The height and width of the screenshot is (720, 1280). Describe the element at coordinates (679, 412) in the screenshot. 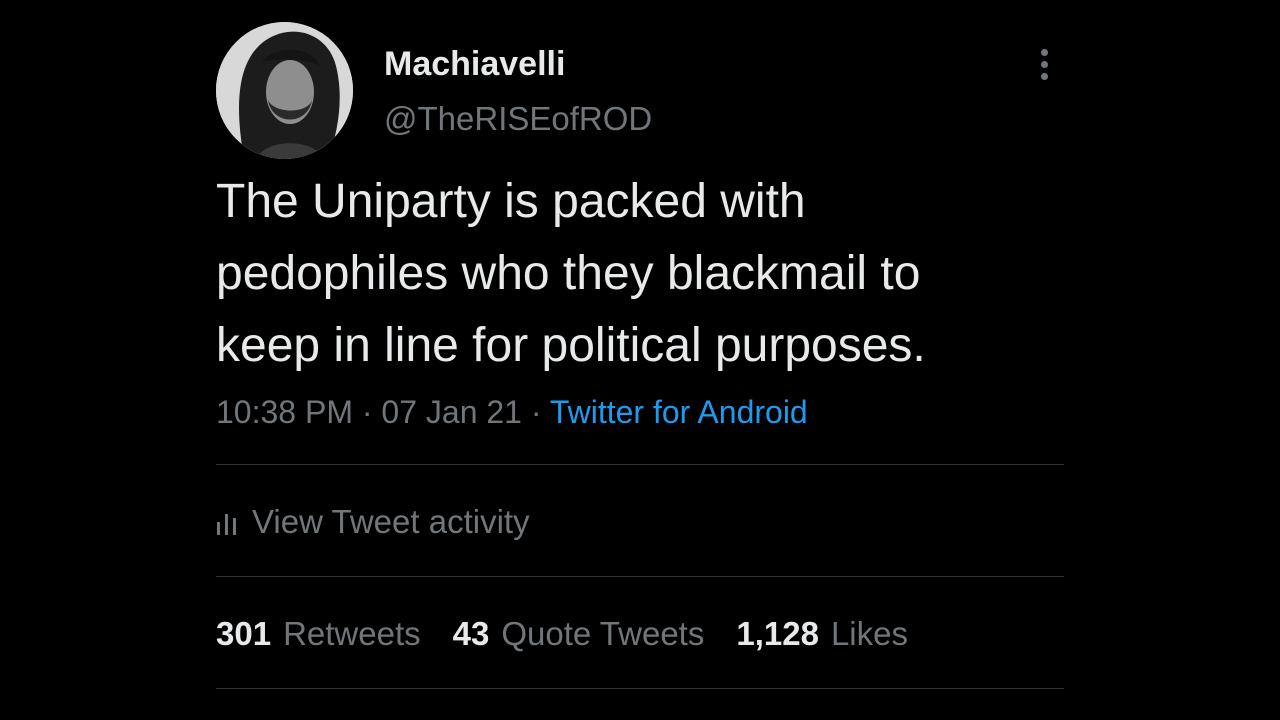

I see `tweet-source-link: Twitter for Android` at that location.